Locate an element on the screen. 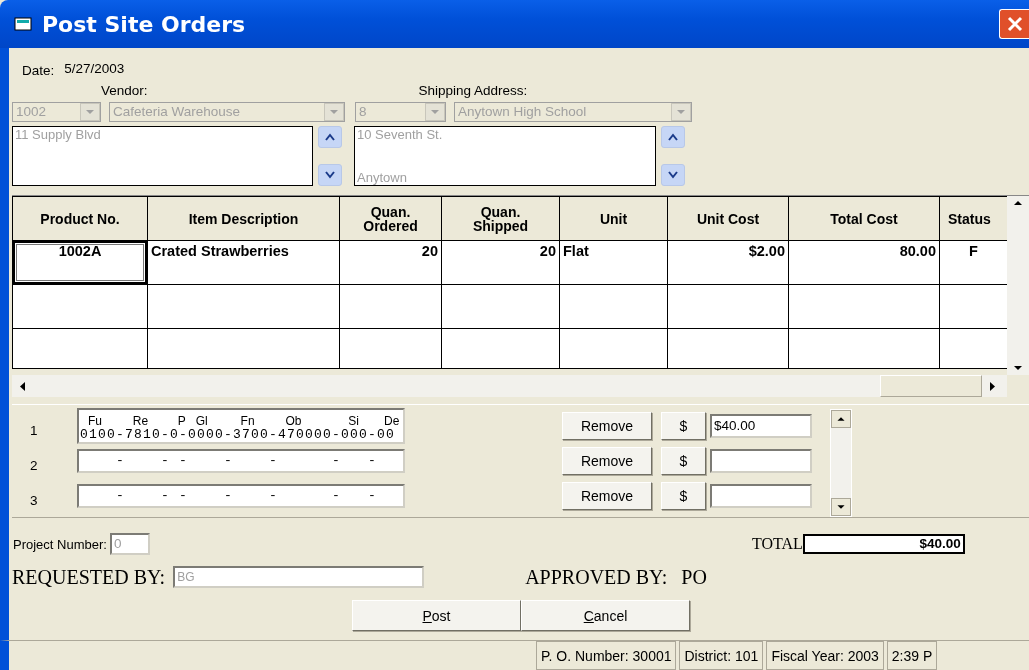  status-panel: District: 101 is located at coordinates (721, 655).